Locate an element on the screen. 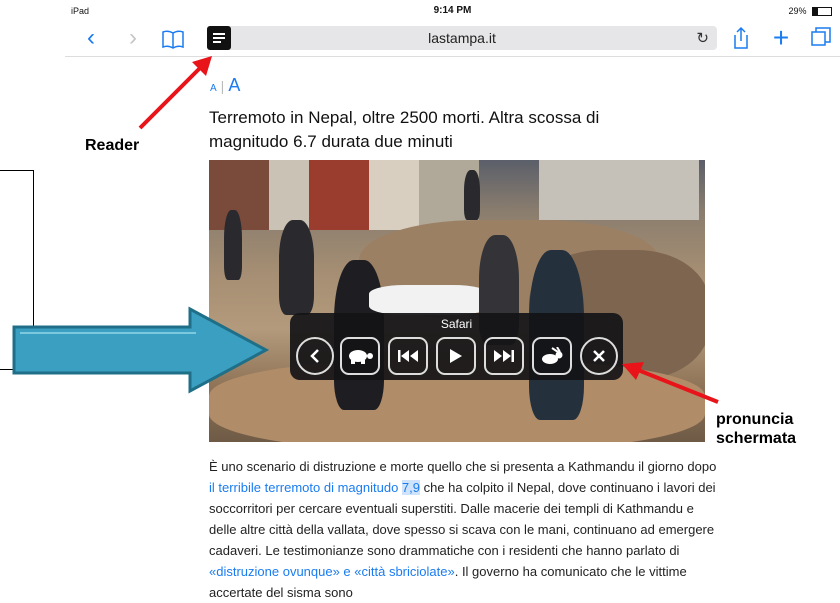 The width and height of the screenshot is (840, 603). previous-button is located at coordinates (408, 356).